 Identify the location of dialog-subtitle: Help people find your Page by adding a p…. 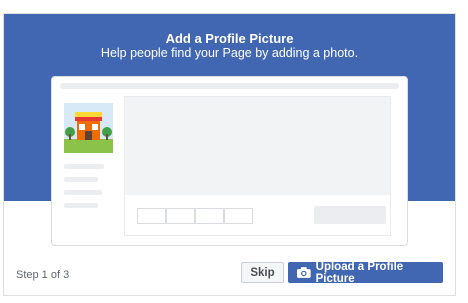
(229, 53).